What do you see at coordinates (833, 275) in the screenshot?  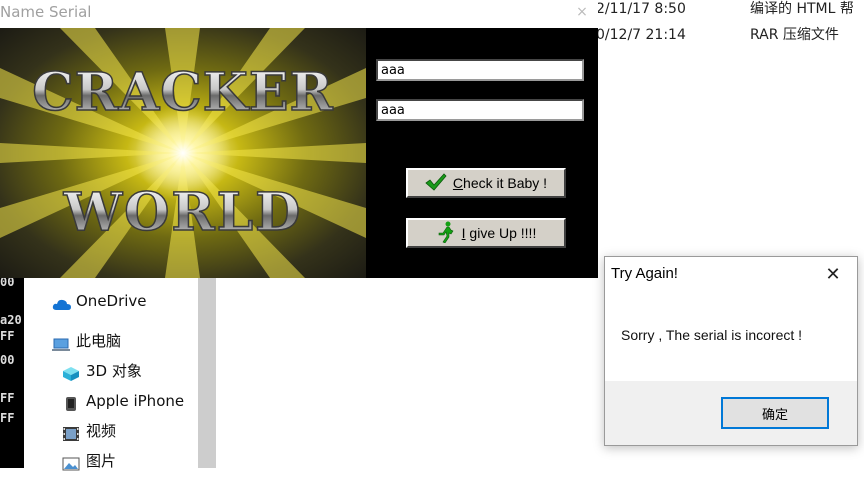 I see `close-icon: ✕` at bounding box center [833, 275].